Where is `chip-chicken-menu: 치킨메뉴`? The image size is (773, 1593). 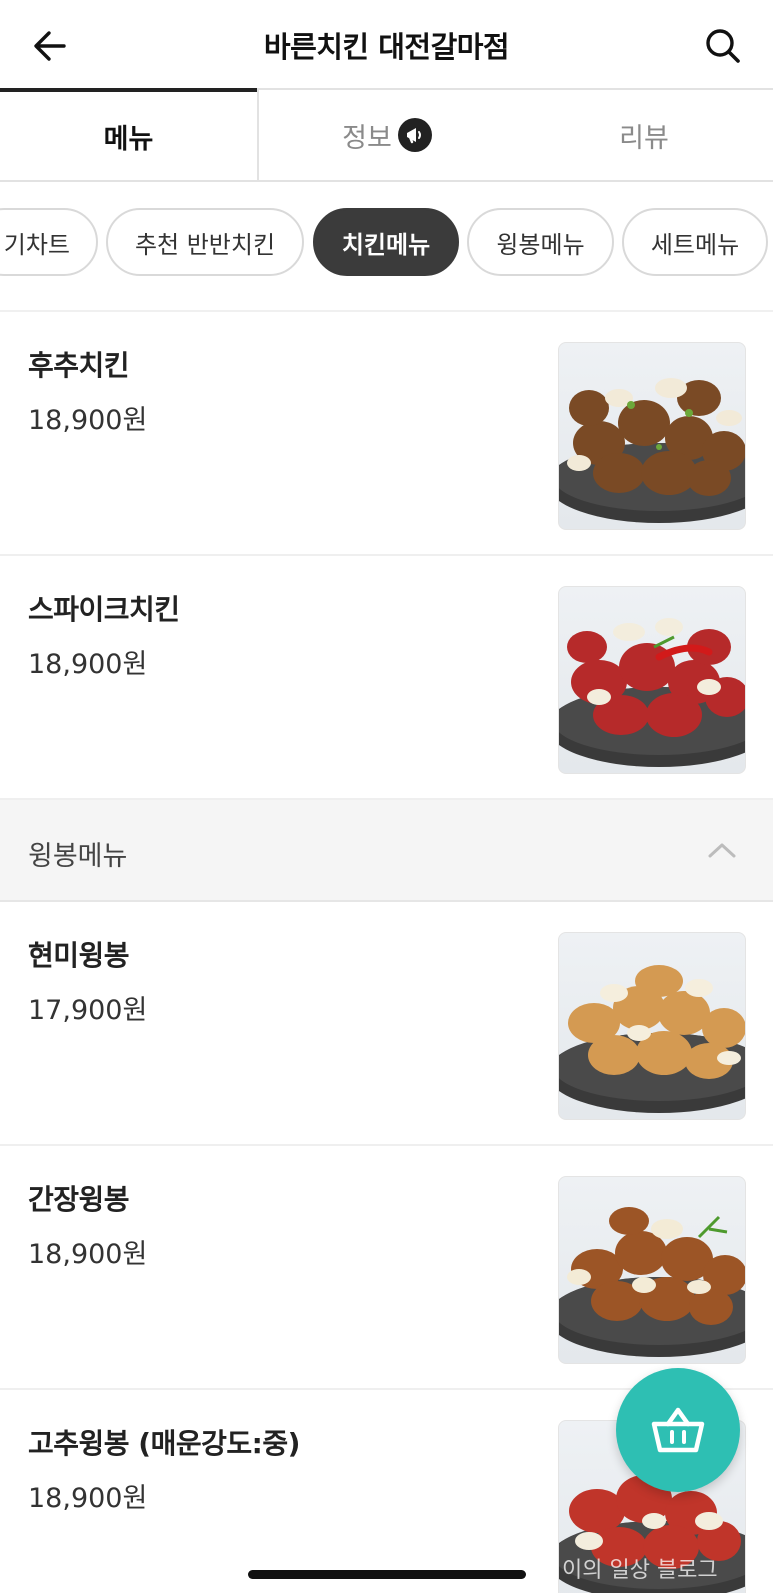
chip-chicken-menu: 치킨메뉴 is located at coordinates (386, 242).